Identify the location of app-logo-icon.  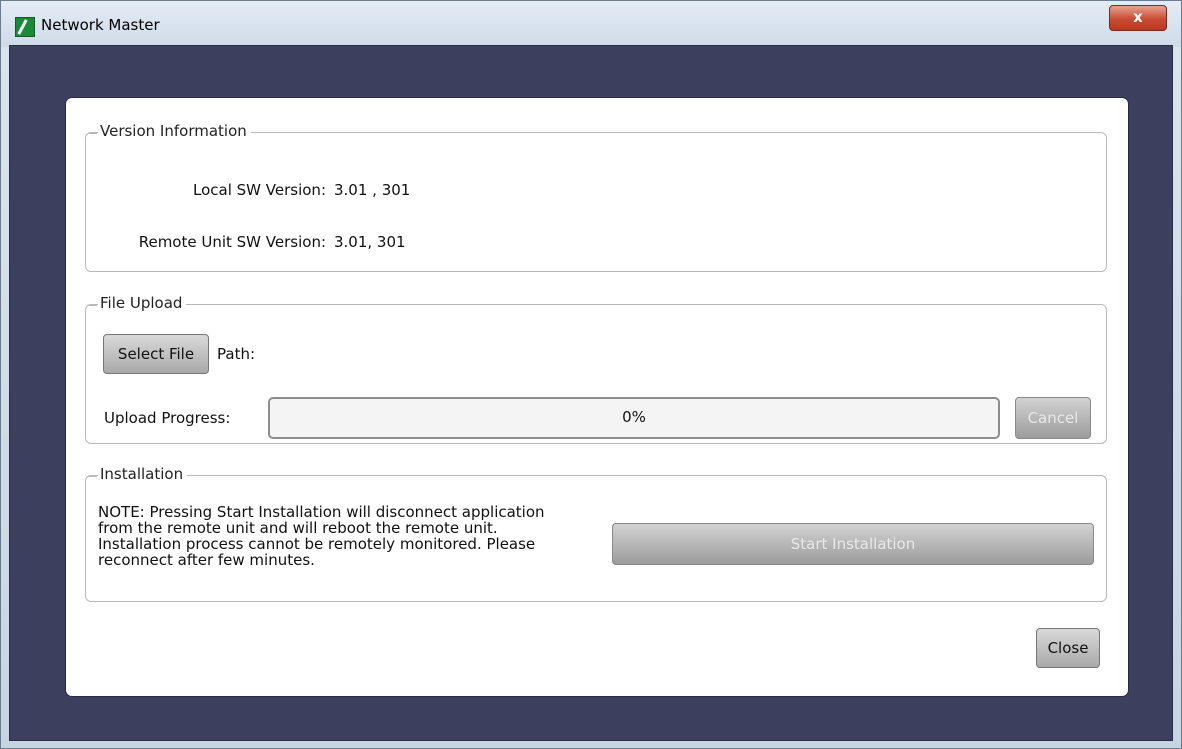
(25, 27).